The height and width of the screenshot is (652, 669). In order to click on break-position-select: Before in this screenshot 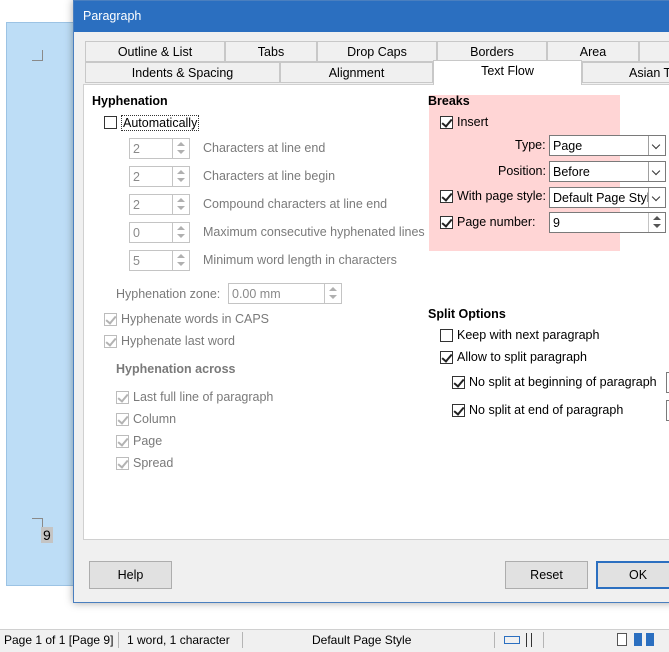, I will do `click(607, 171)`.